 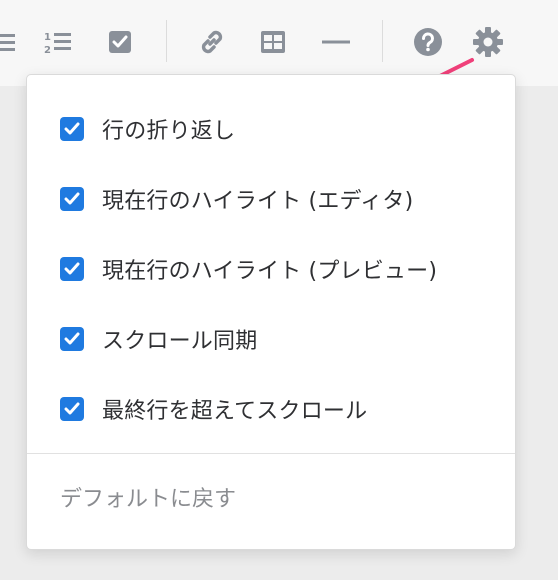 I want to click on ordered-list-icon: 1 2, so click(x=58, y=42).